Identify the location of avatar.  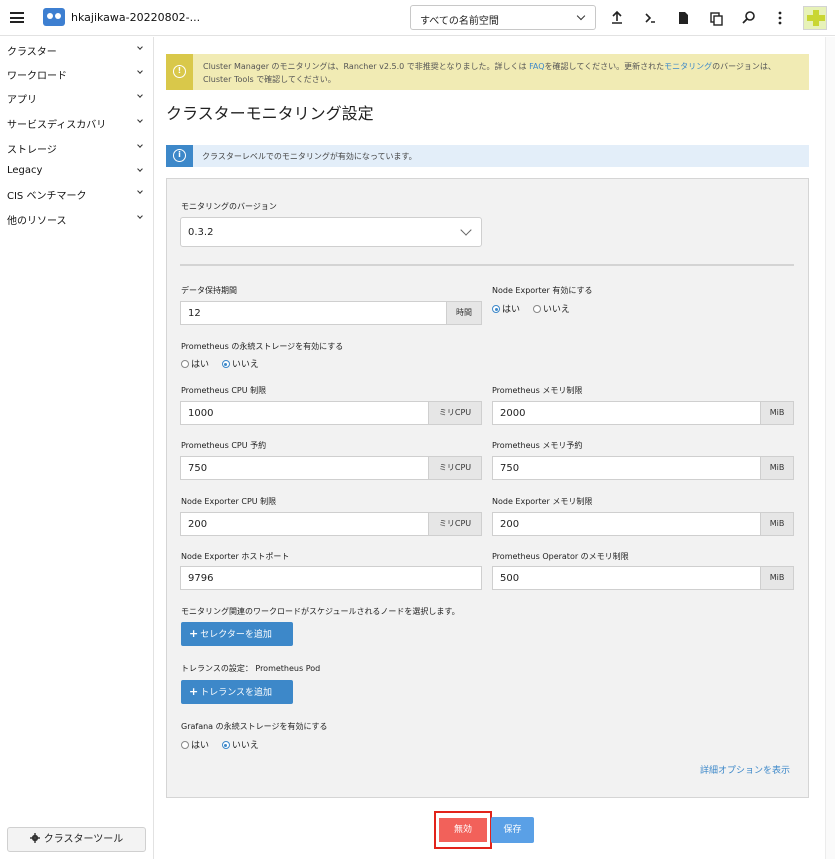
(815, 18).